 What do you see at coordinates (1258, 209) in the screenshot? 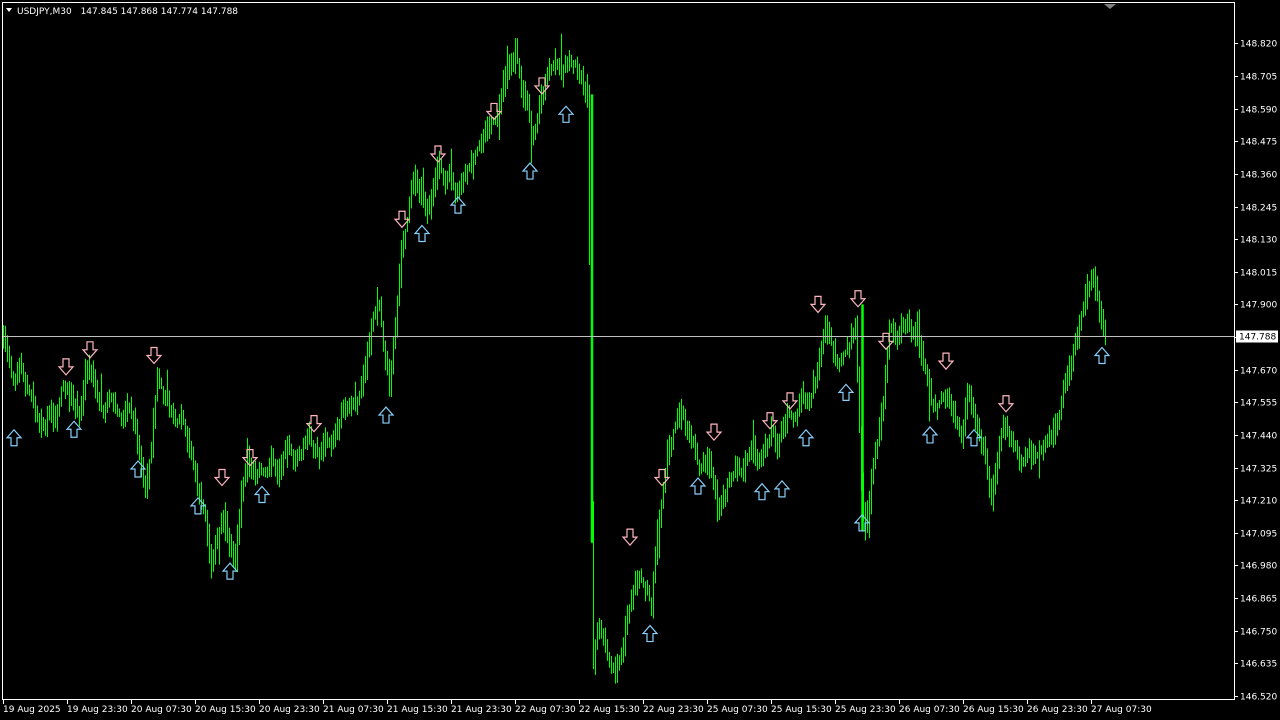
I see `y-tick-label: 148.245` at bounding box center [1258, 209].